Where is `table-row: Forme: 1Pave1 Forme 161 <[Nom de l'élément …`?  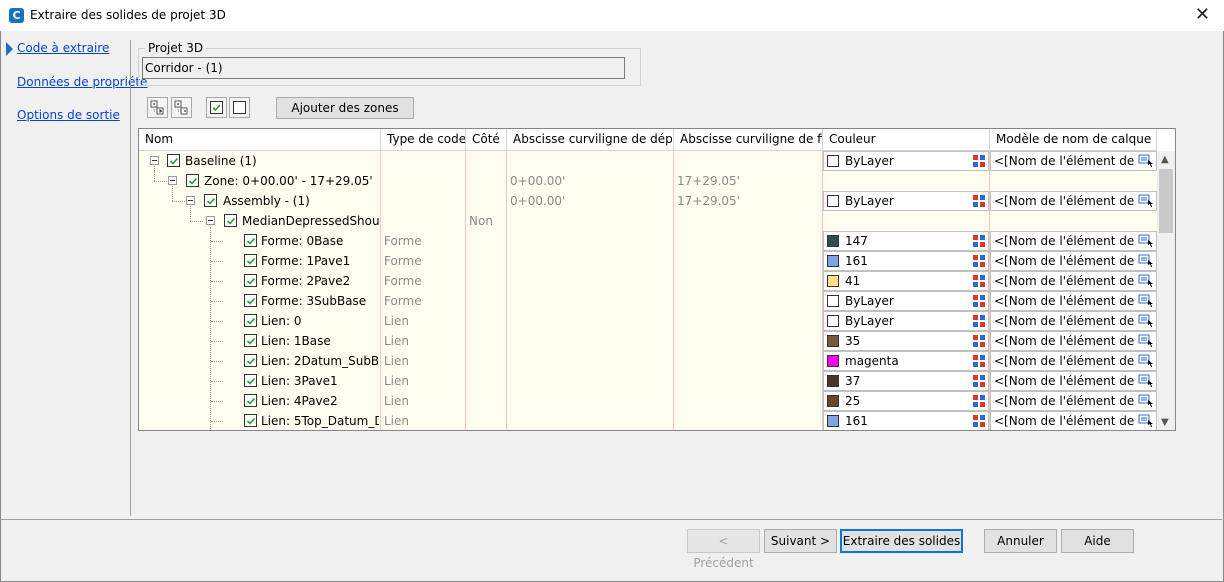 table-row: Forme: 1Pave1 Forme 161 <[Nom de l'élément … is located at coordinates (648, 261).